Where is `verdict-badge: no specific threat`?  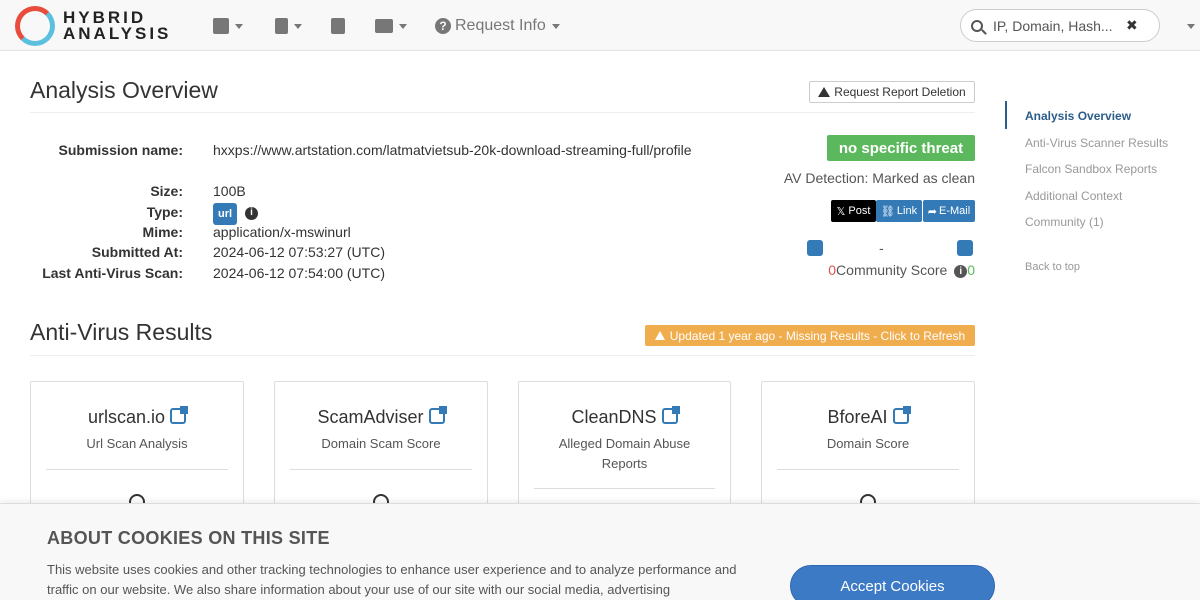
verdict-badge: no specific threat is located at coordinates (901, 148).